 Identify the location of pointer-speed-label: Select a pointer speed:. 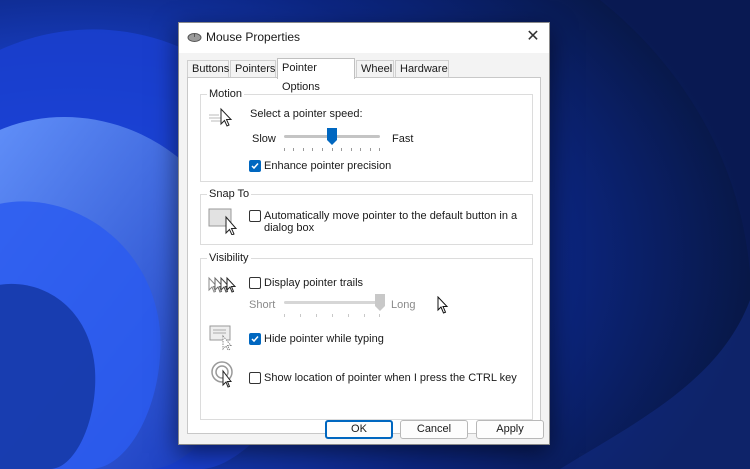
(306, 114).